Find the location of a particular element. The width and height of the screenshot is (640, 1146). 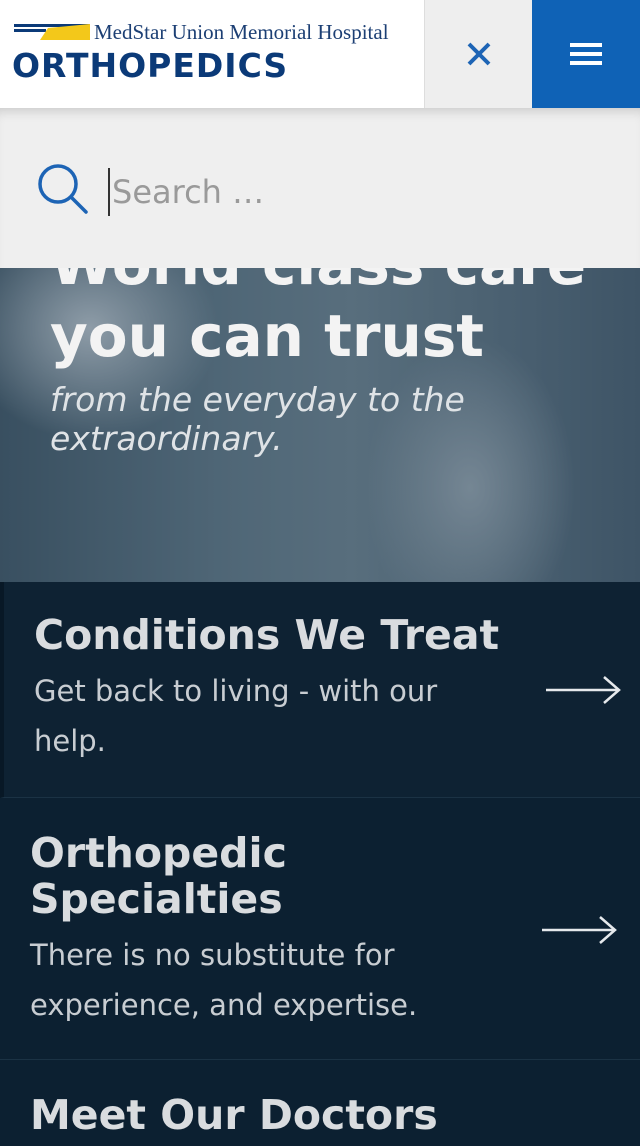

card-title: Orthopedic Specialties is located at coordinates (158, 876).